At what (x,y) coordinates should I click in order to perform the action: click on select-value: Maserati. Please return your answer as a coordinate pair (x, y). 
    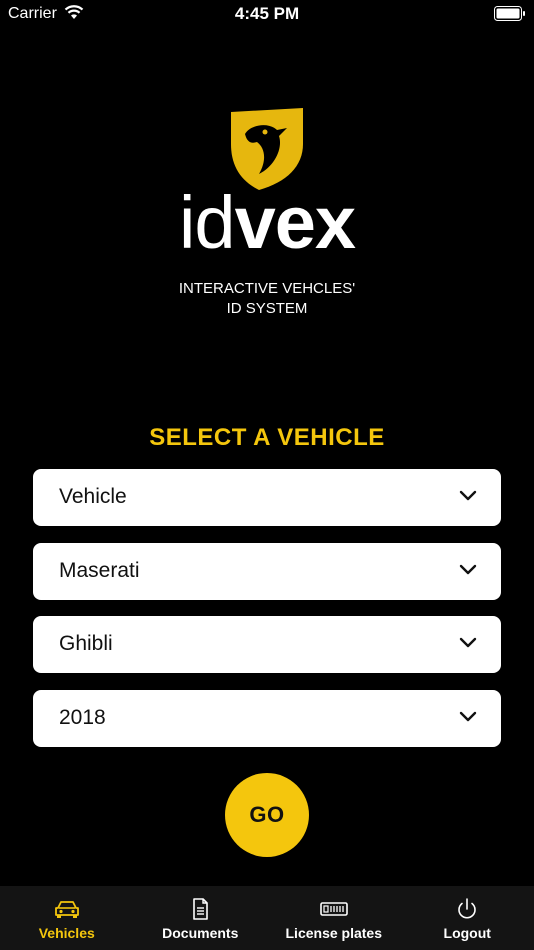
    Looking at the image, I should click on (99, 570).